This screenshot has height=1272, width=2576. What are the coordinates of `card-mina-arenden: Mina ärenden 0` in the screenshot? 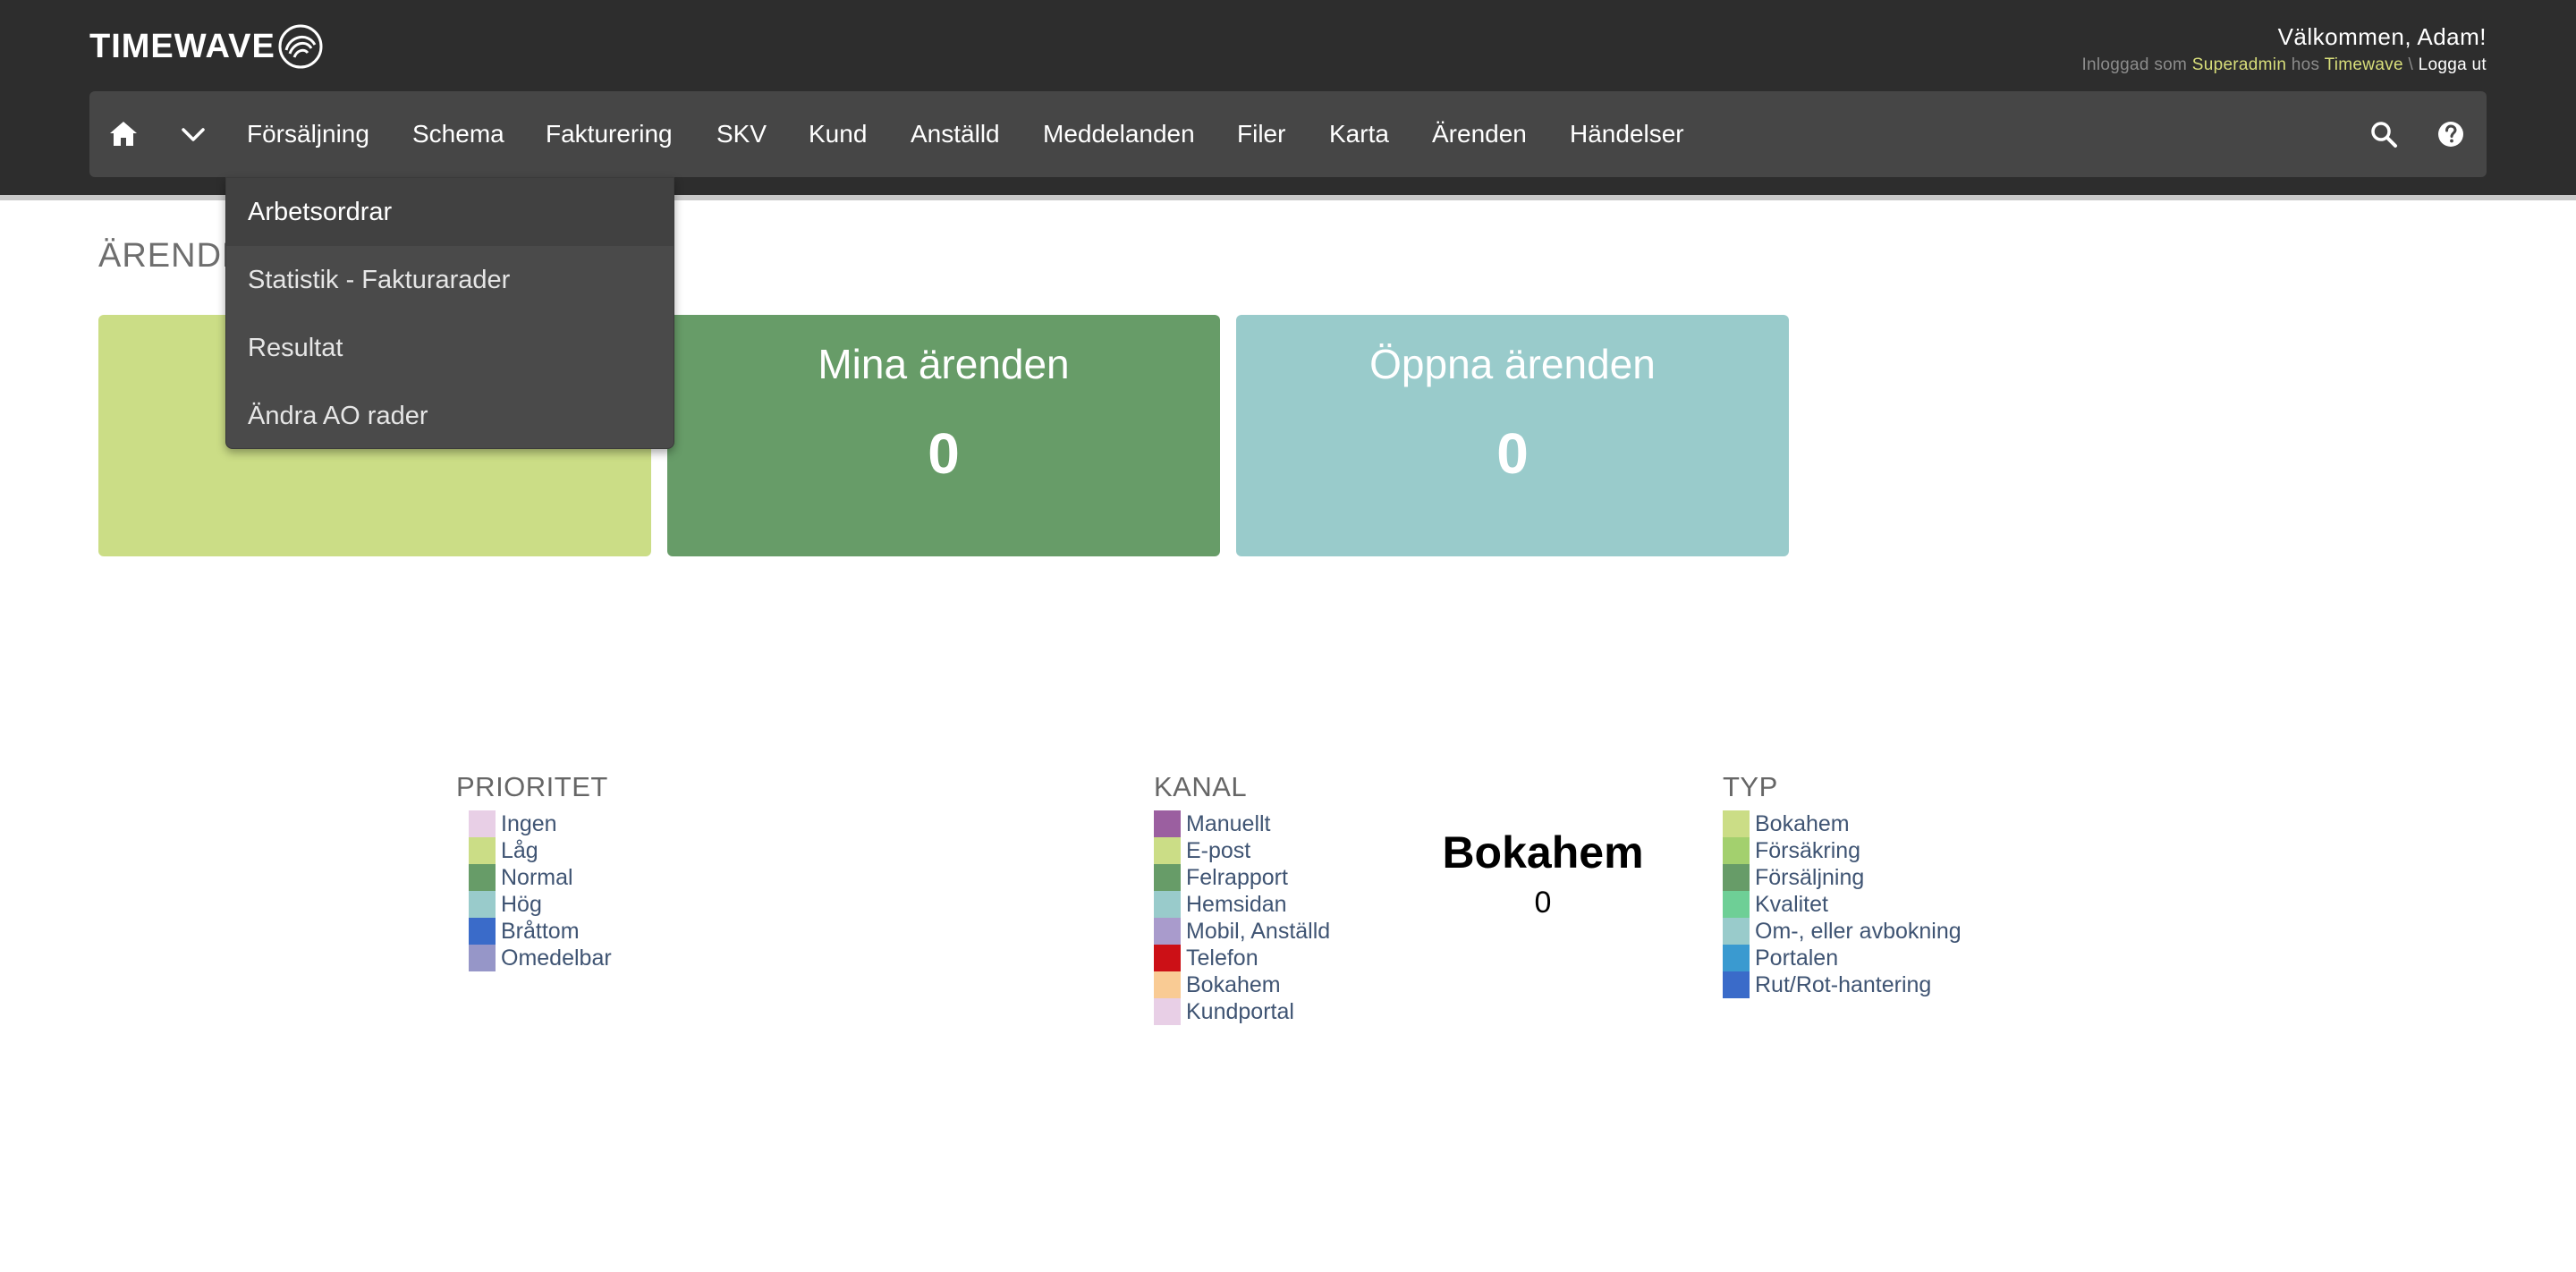 It's located at (943, 435).